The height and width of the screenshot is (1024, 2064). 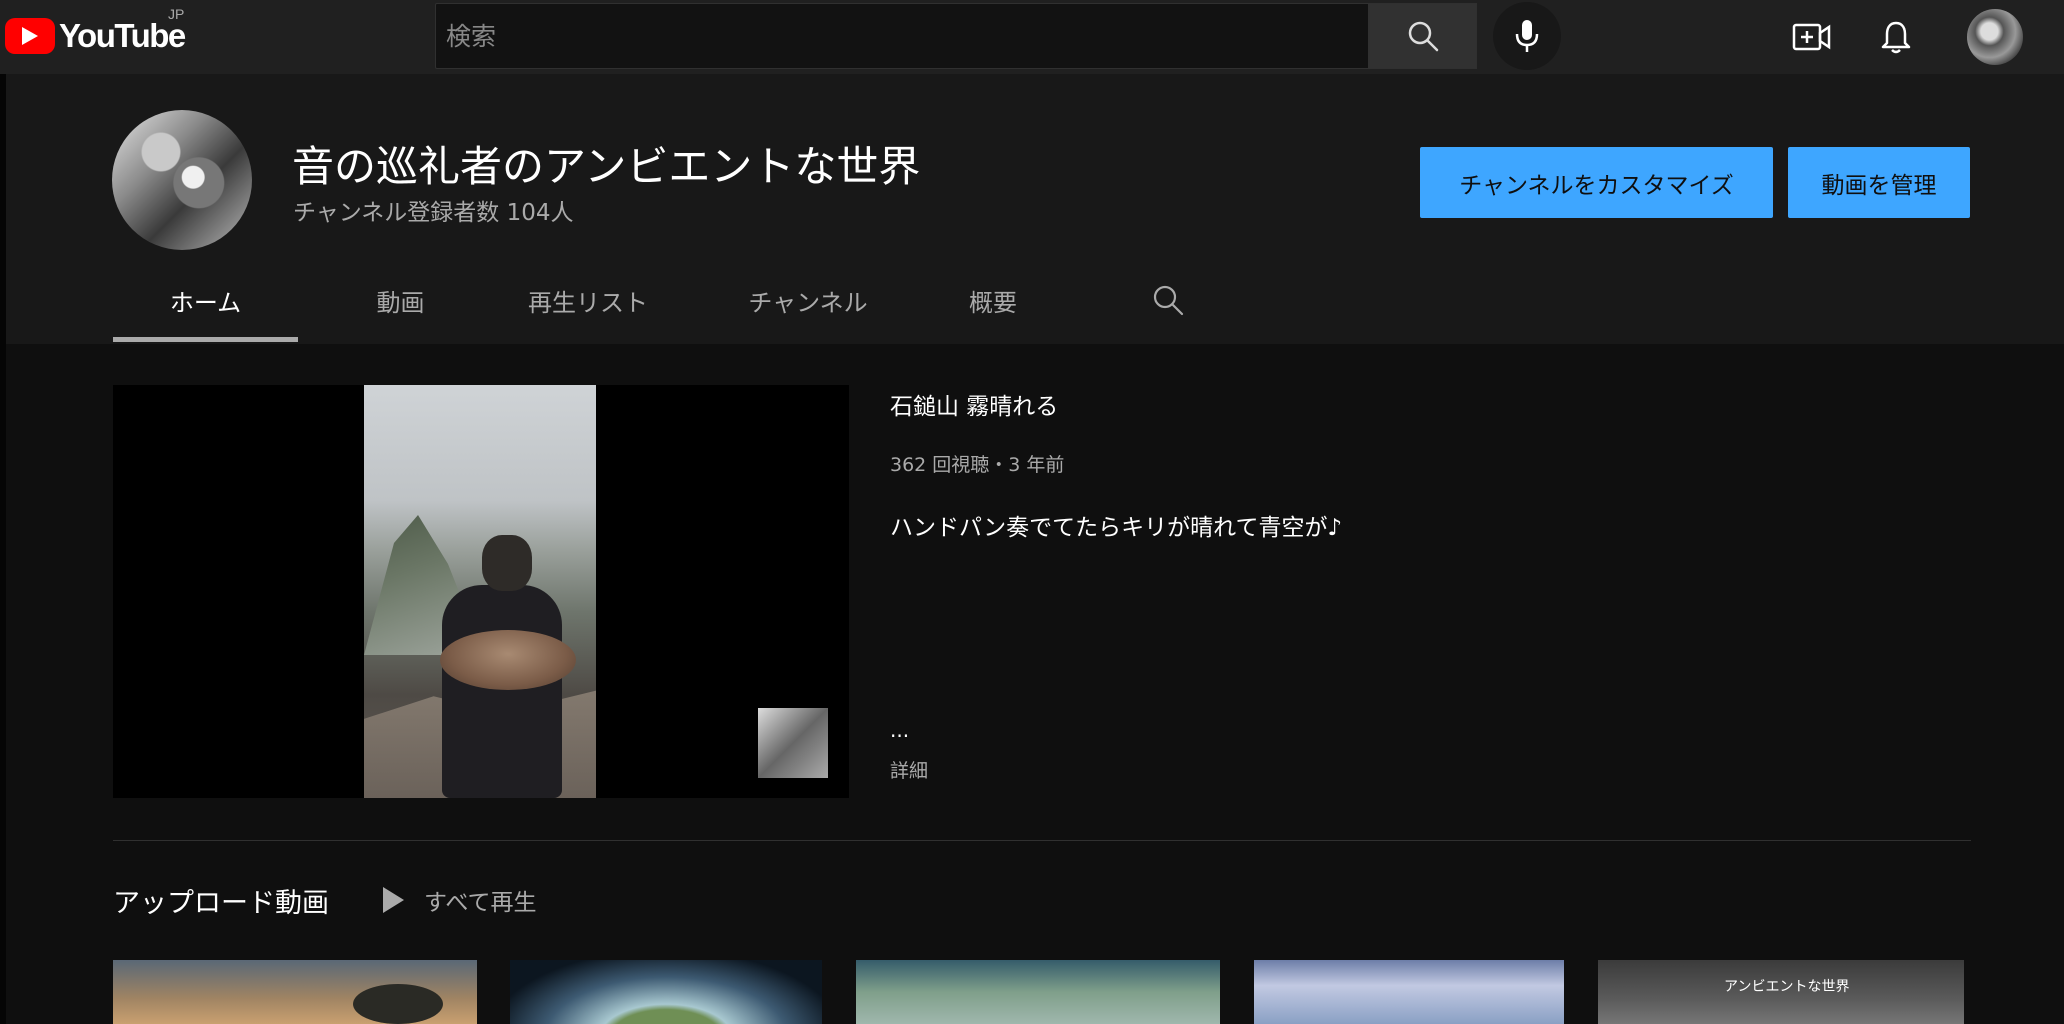 I want to click on video-frame, so click(x=480, y=591).